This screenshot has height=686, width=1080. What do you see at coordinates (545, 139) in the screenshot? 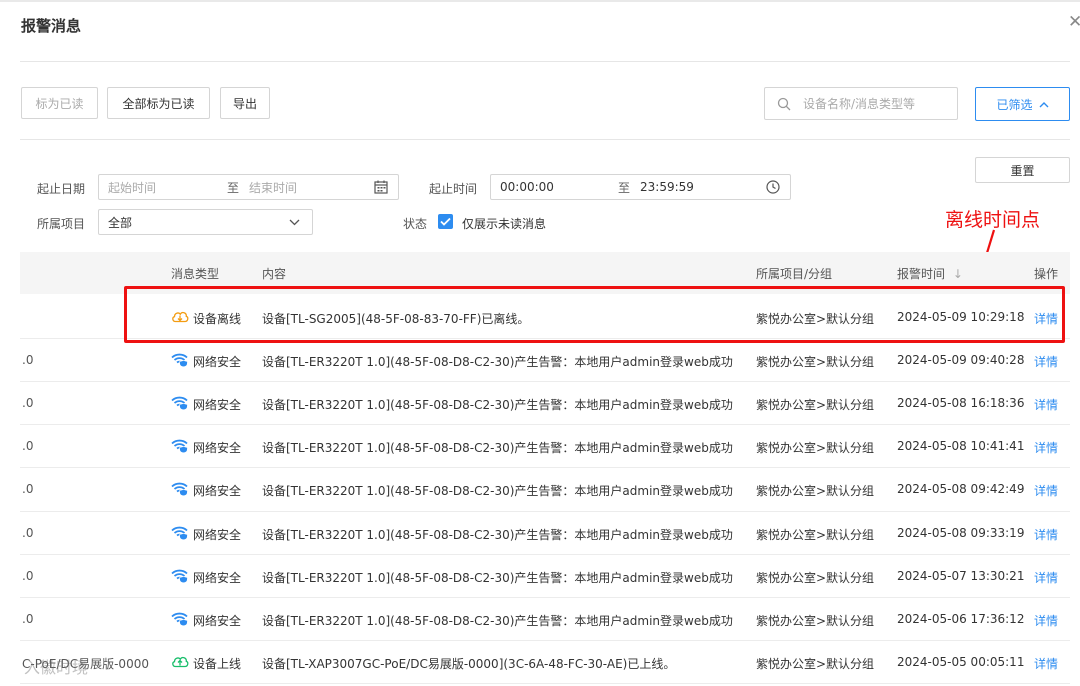
I see `toolbar-divider` at bounding box center [545, 139].